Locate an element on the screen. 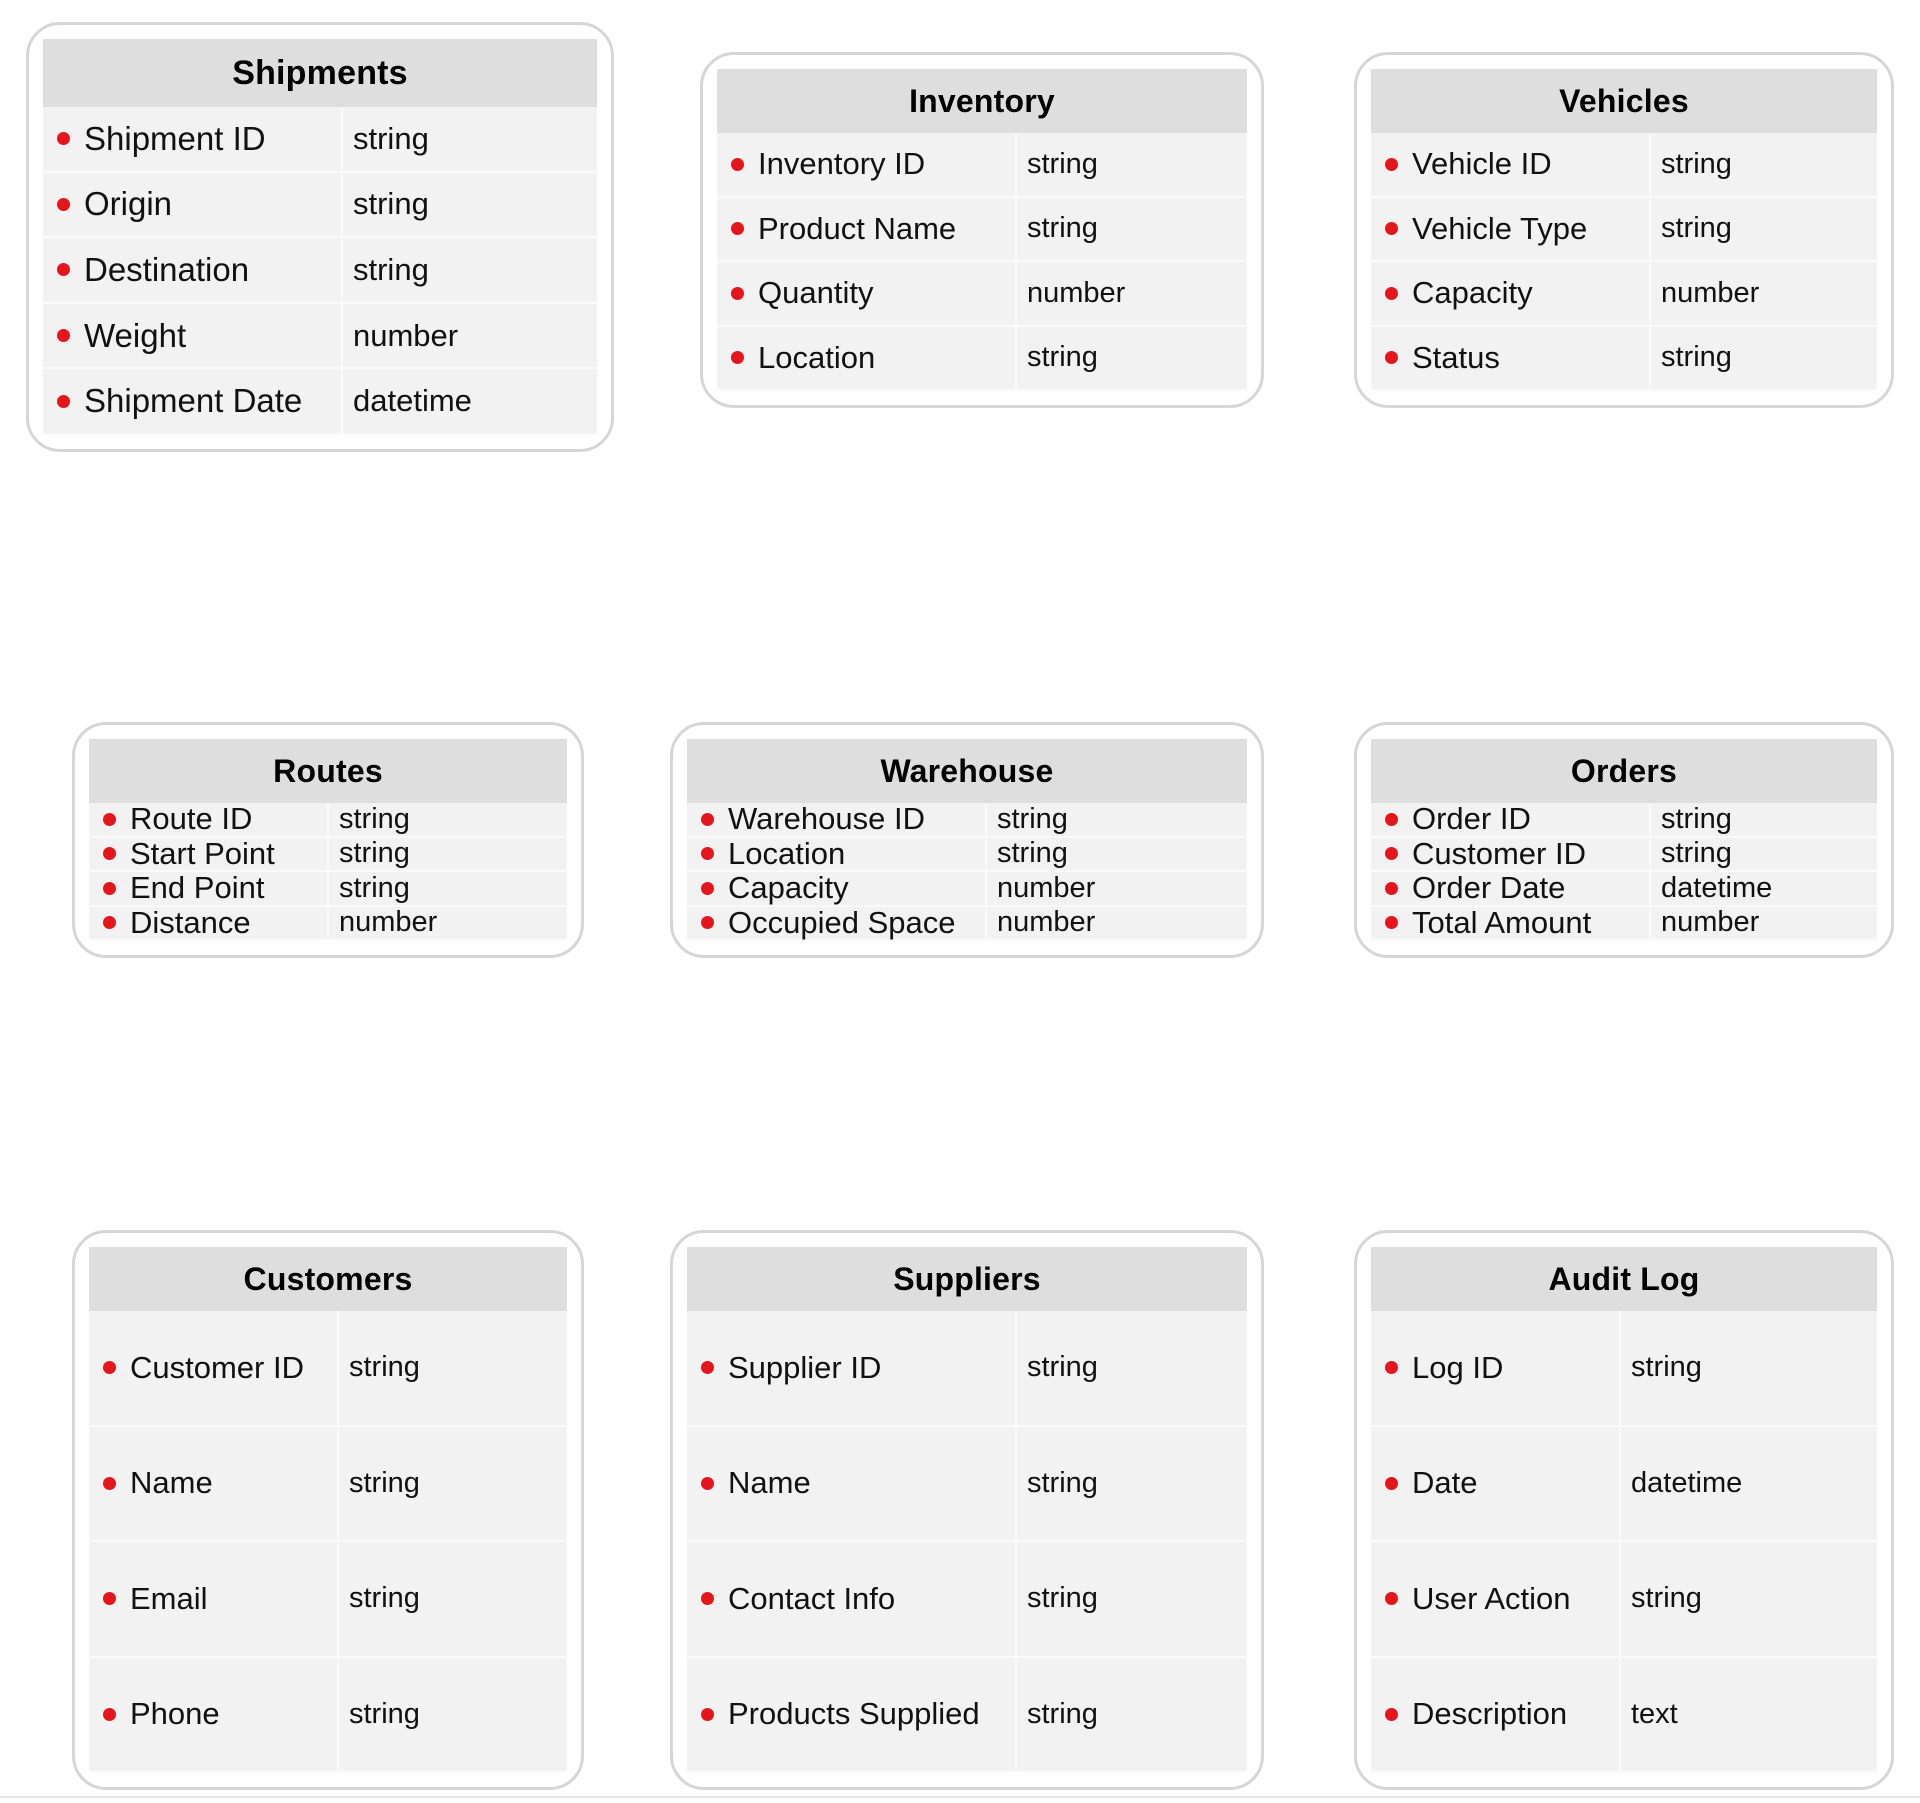 This screenshot has height=1803, width=1920. attribute-name-cell: Inventory ID is located at coordinates (867, 165).